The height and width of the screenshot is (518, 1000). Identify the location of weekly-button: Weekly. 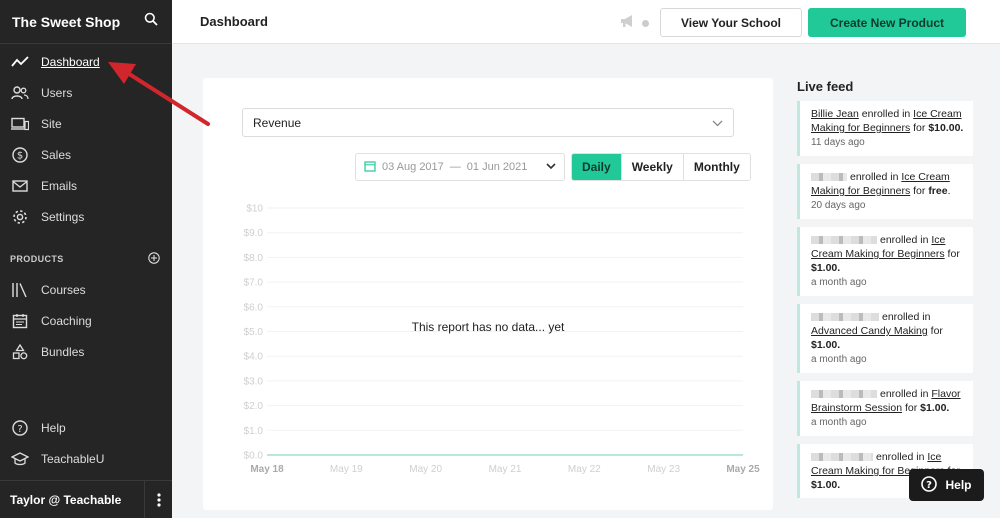
(651, 167).